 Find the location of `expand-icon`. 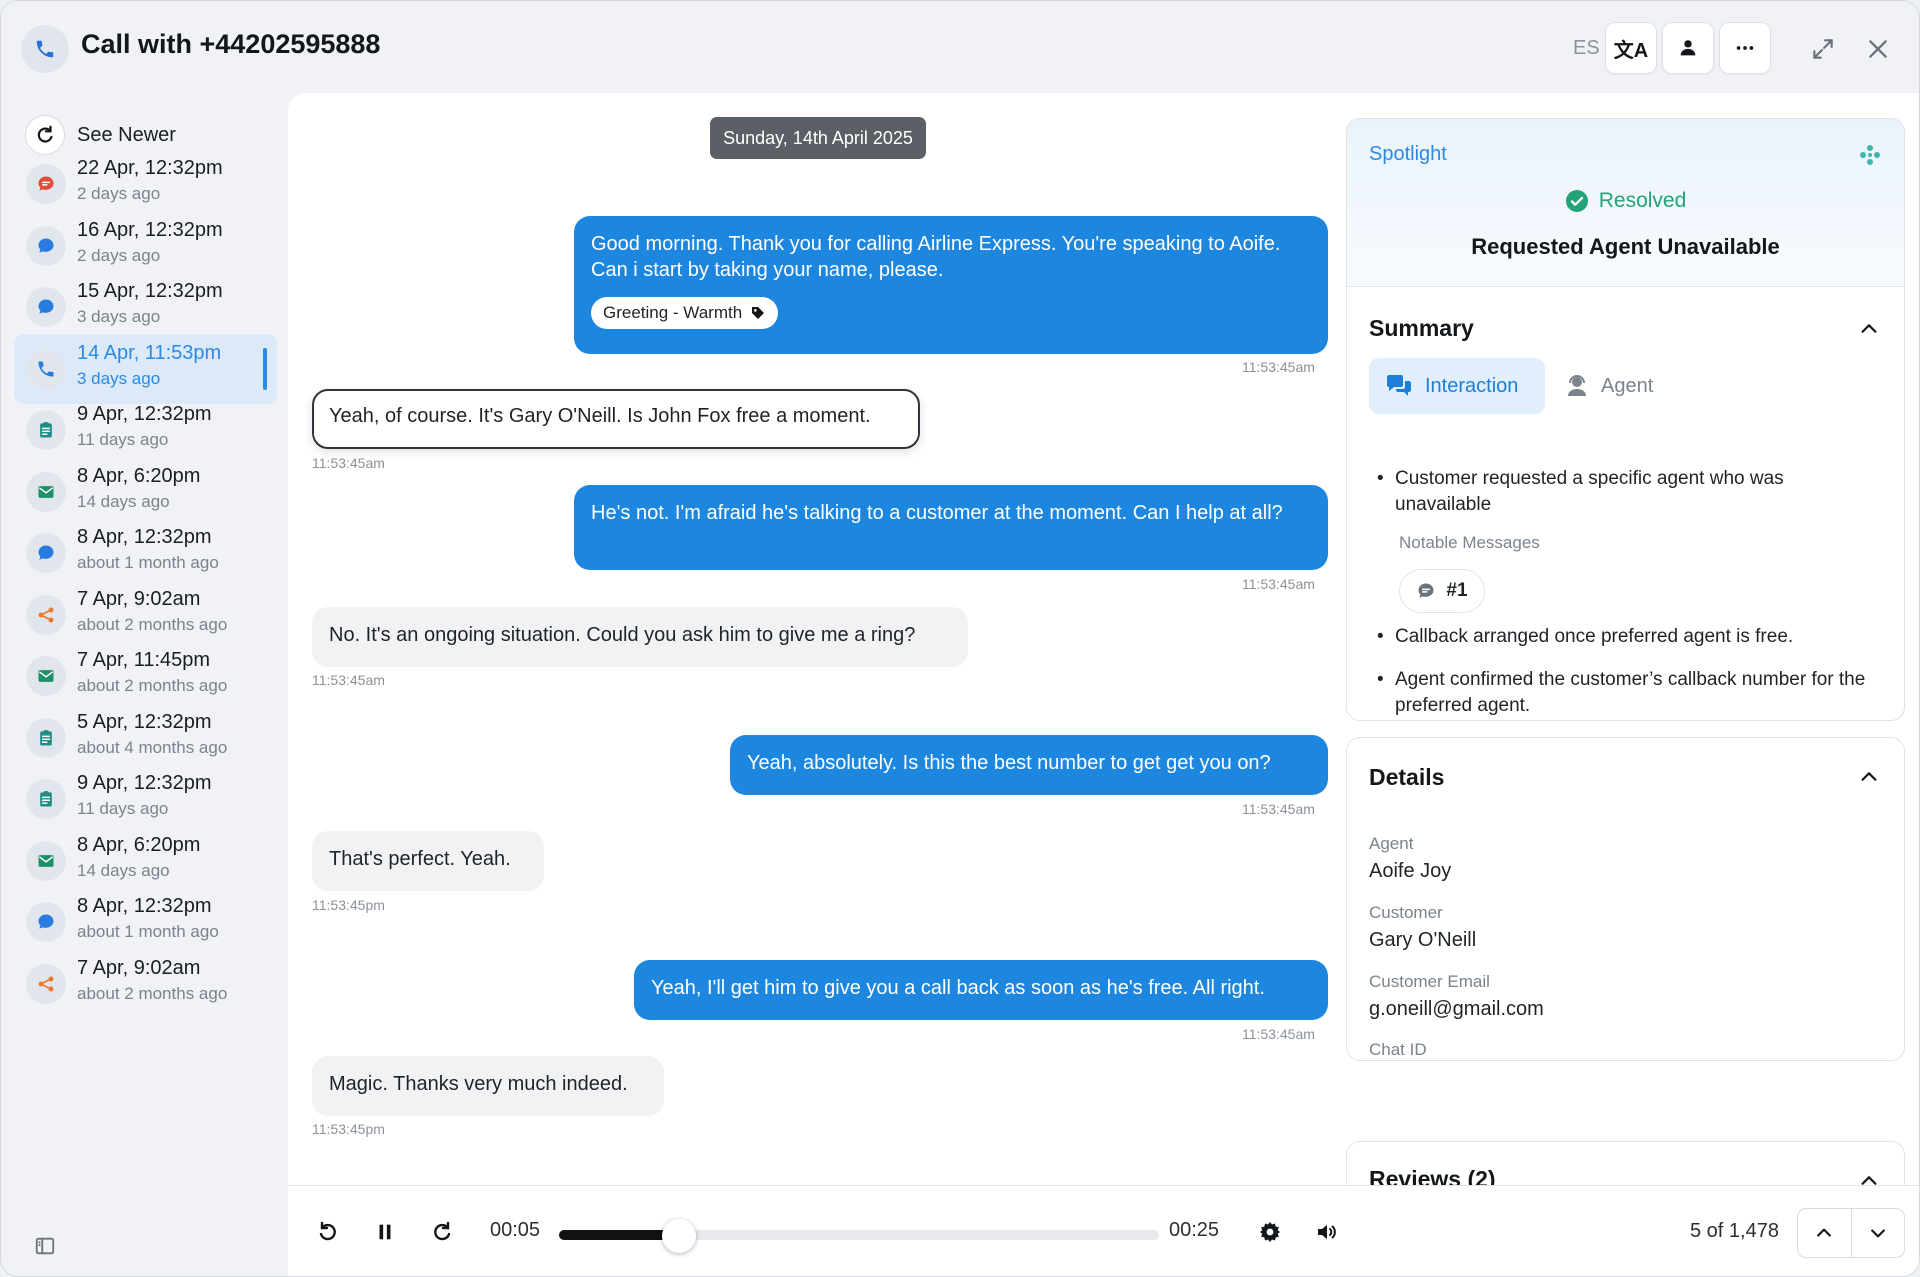

expand-icon is located at coordinates (1823, 49).